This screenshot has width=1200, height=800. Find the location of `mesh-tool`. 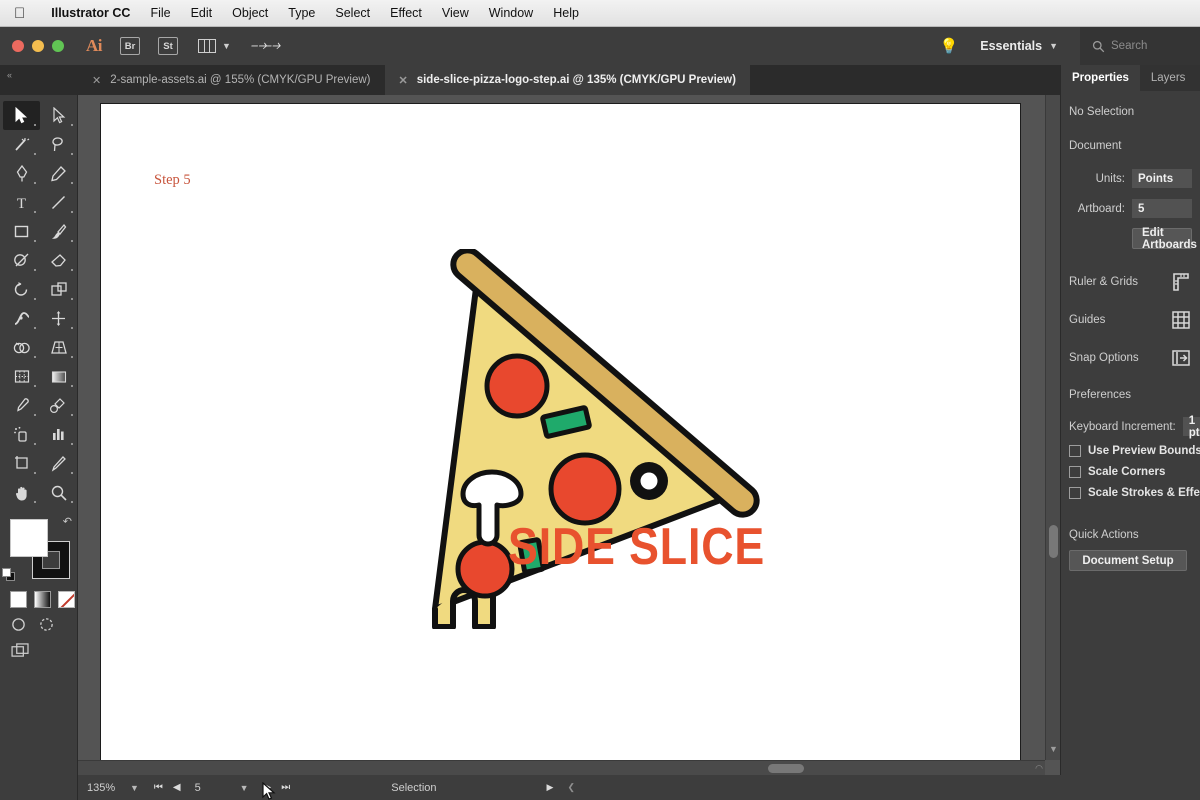

mesh-tool is located at coordinates (21, 376).